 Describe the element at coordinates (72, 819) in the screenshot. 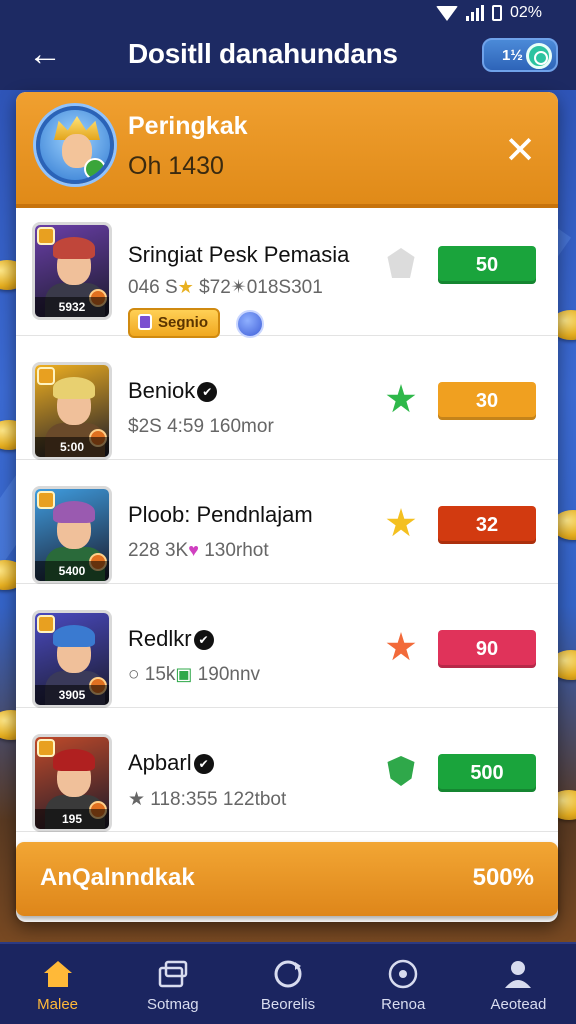

I see `avatar-tag: 195` at that location.